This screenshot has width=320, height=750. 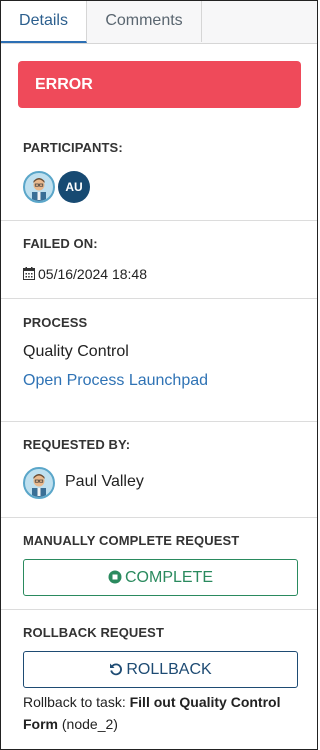 What do you see at coordinates (159, 84) in the screenshot?
I see `status-banner: ERROR` at bounding box center [159, 84].